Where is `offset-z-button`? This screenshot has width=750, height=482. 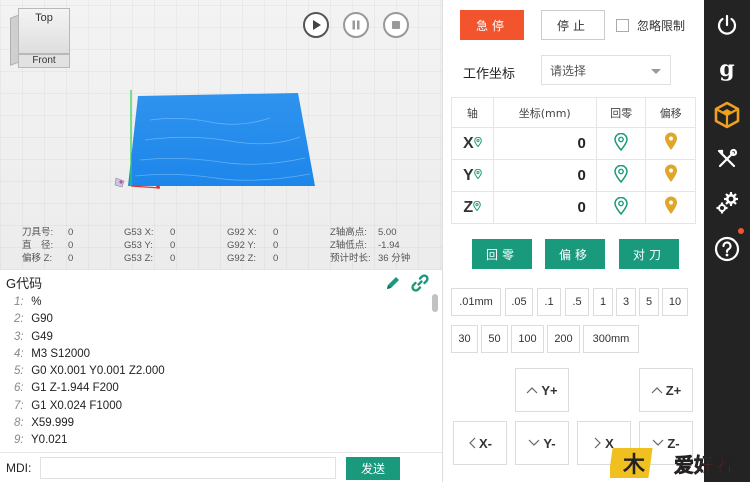
offset-z-button is located at coordinates (670, 207).